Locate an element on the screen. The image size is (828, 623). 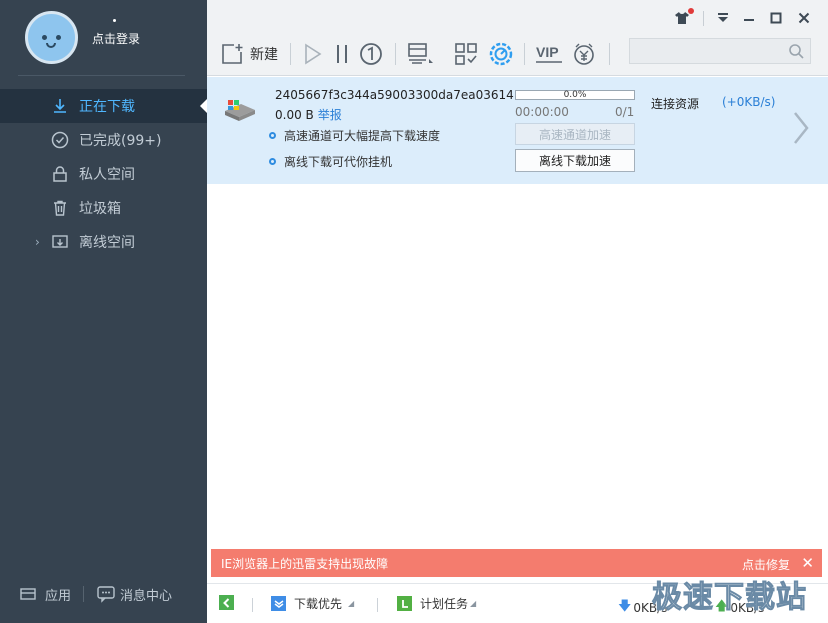
cloud-download-icon is located at coordinates (60, 242).